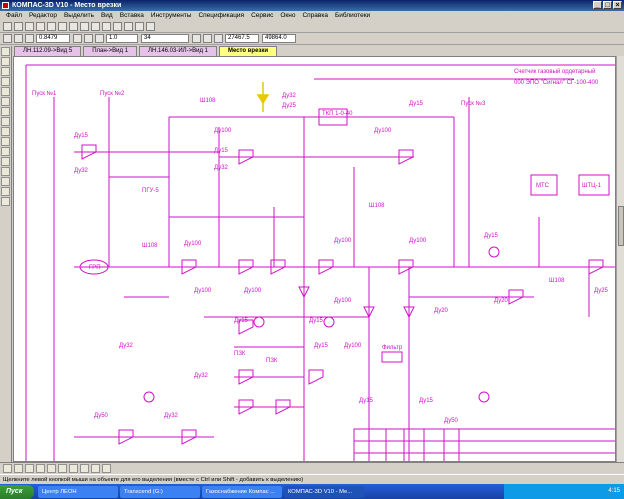 This screenshot has height=499, width=624. I want to click on dimension-tool-icon, so click(5, 61).